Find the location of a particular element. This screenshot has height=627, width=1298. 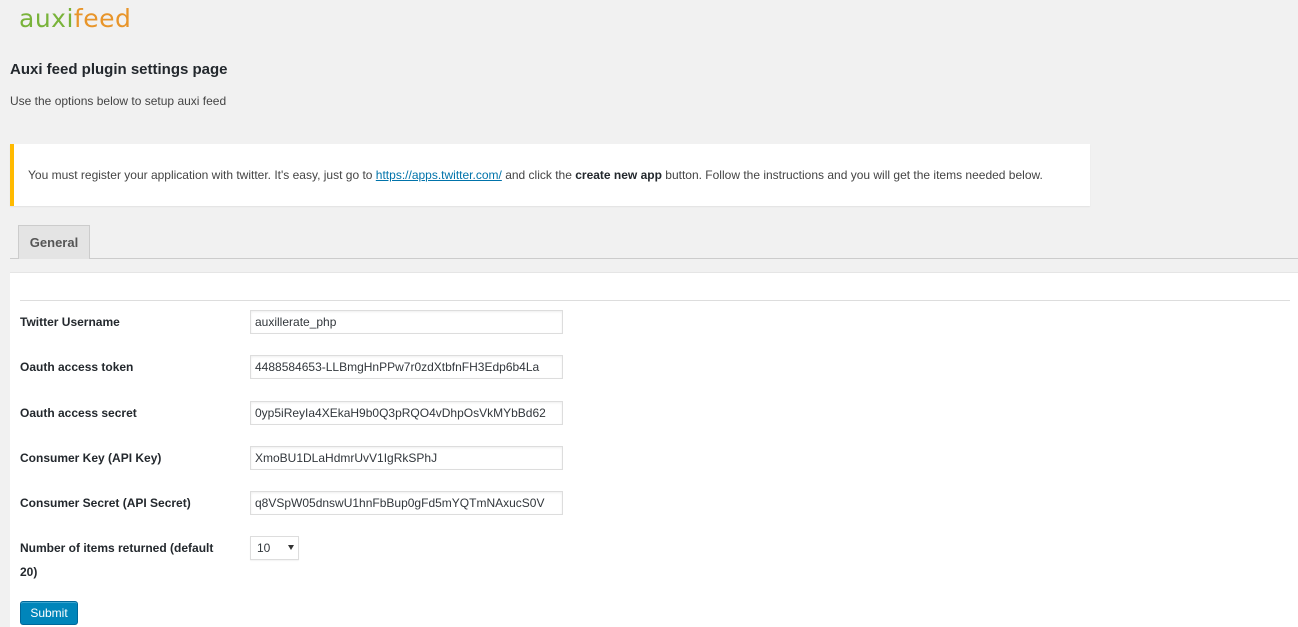

consumer-key-label: Consumer Key (API Key) is located at coordinates (91, 458).